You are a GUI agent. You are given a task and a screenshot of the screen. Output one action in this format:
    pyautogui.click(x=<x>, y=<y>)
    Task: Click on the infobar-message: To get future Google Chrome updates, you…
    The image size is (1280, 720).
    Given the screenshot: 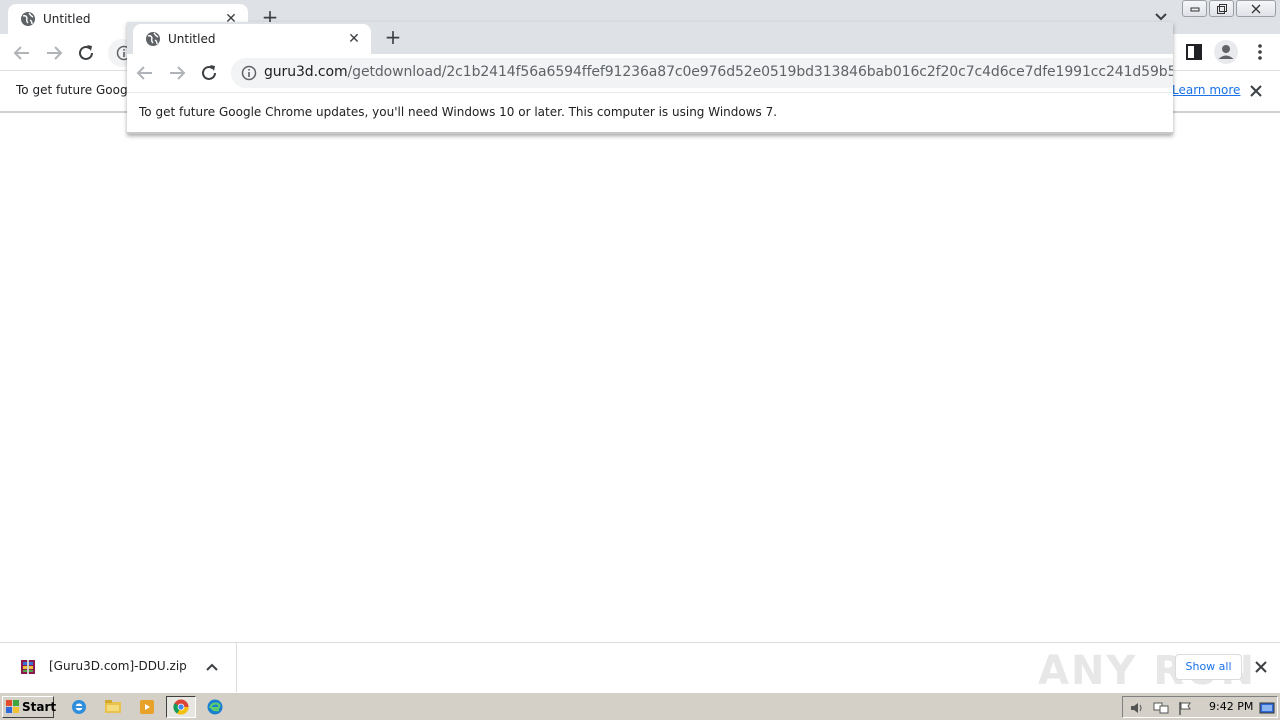 What is the action you would take?
    pyautogui.click(x=458, y=112)
    